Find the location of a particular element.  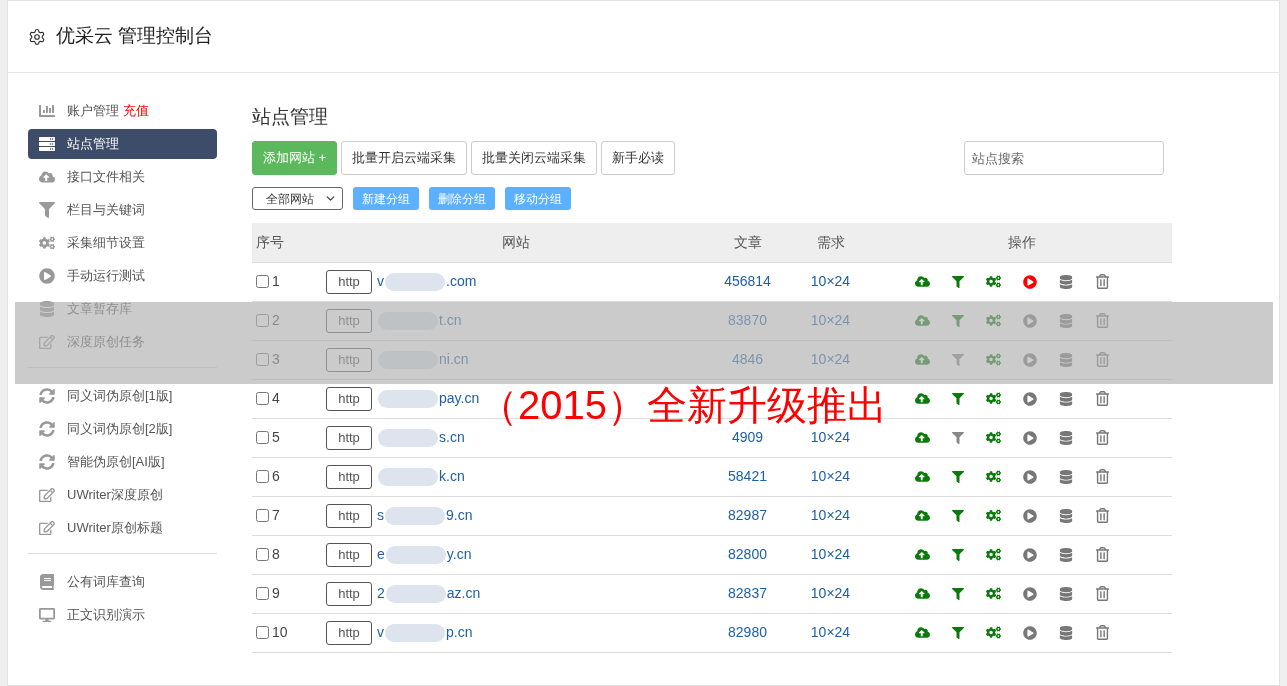

row-number: 2 is located at coordinates (276, 320).